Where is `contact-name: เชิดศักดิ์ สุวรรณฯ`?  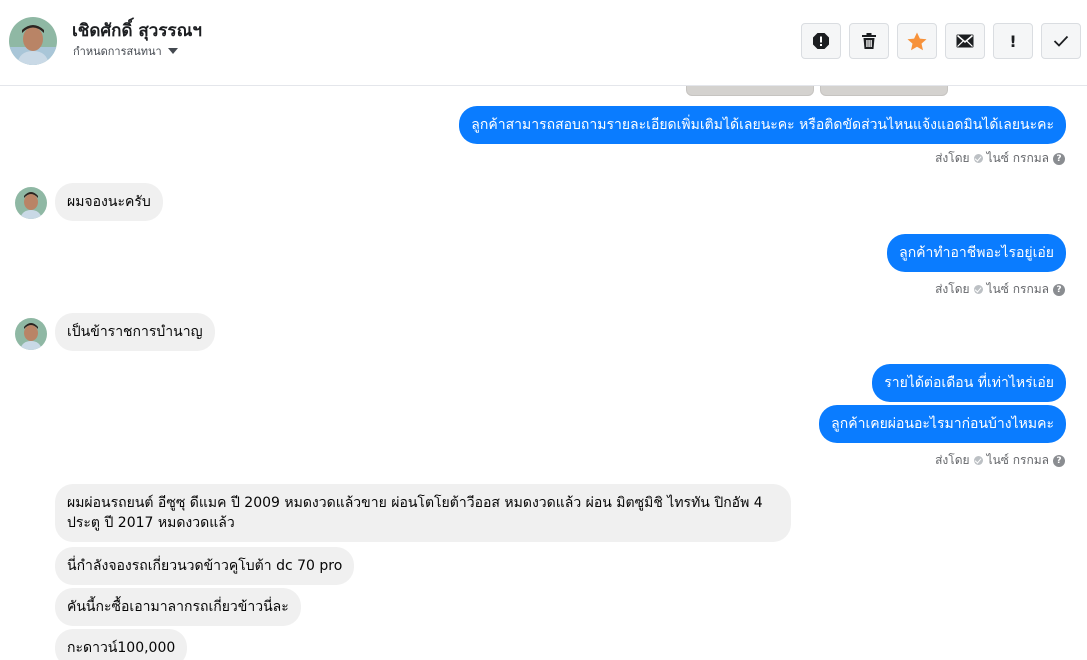
contact-name: เชิดศักดิ์ สุวรรณฯ is located at coordinates (137, 31).